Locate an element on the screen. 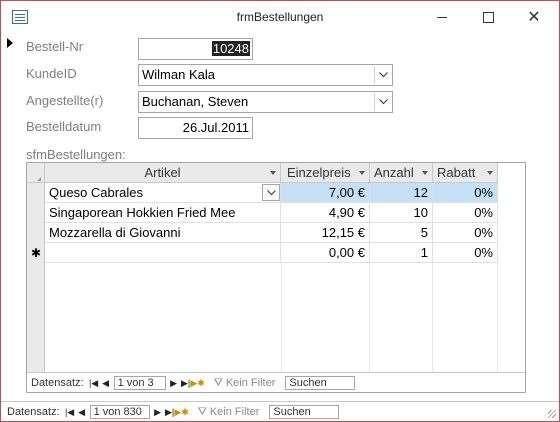  bestelldatum-label: Bestelldatum is located at coordinates (64, 126).